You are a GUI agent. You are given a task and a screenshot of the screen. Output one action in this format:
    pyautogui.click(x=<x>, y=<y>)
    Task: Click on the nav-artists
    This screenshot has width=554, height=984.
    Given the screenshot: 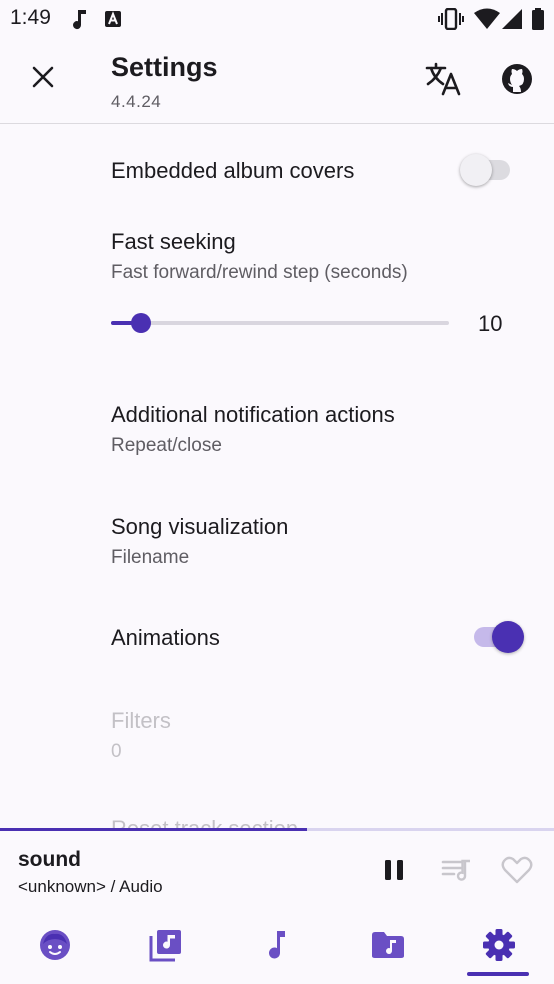 What is the action you would take?
    pyautogui.click(x=55, y=947)
    